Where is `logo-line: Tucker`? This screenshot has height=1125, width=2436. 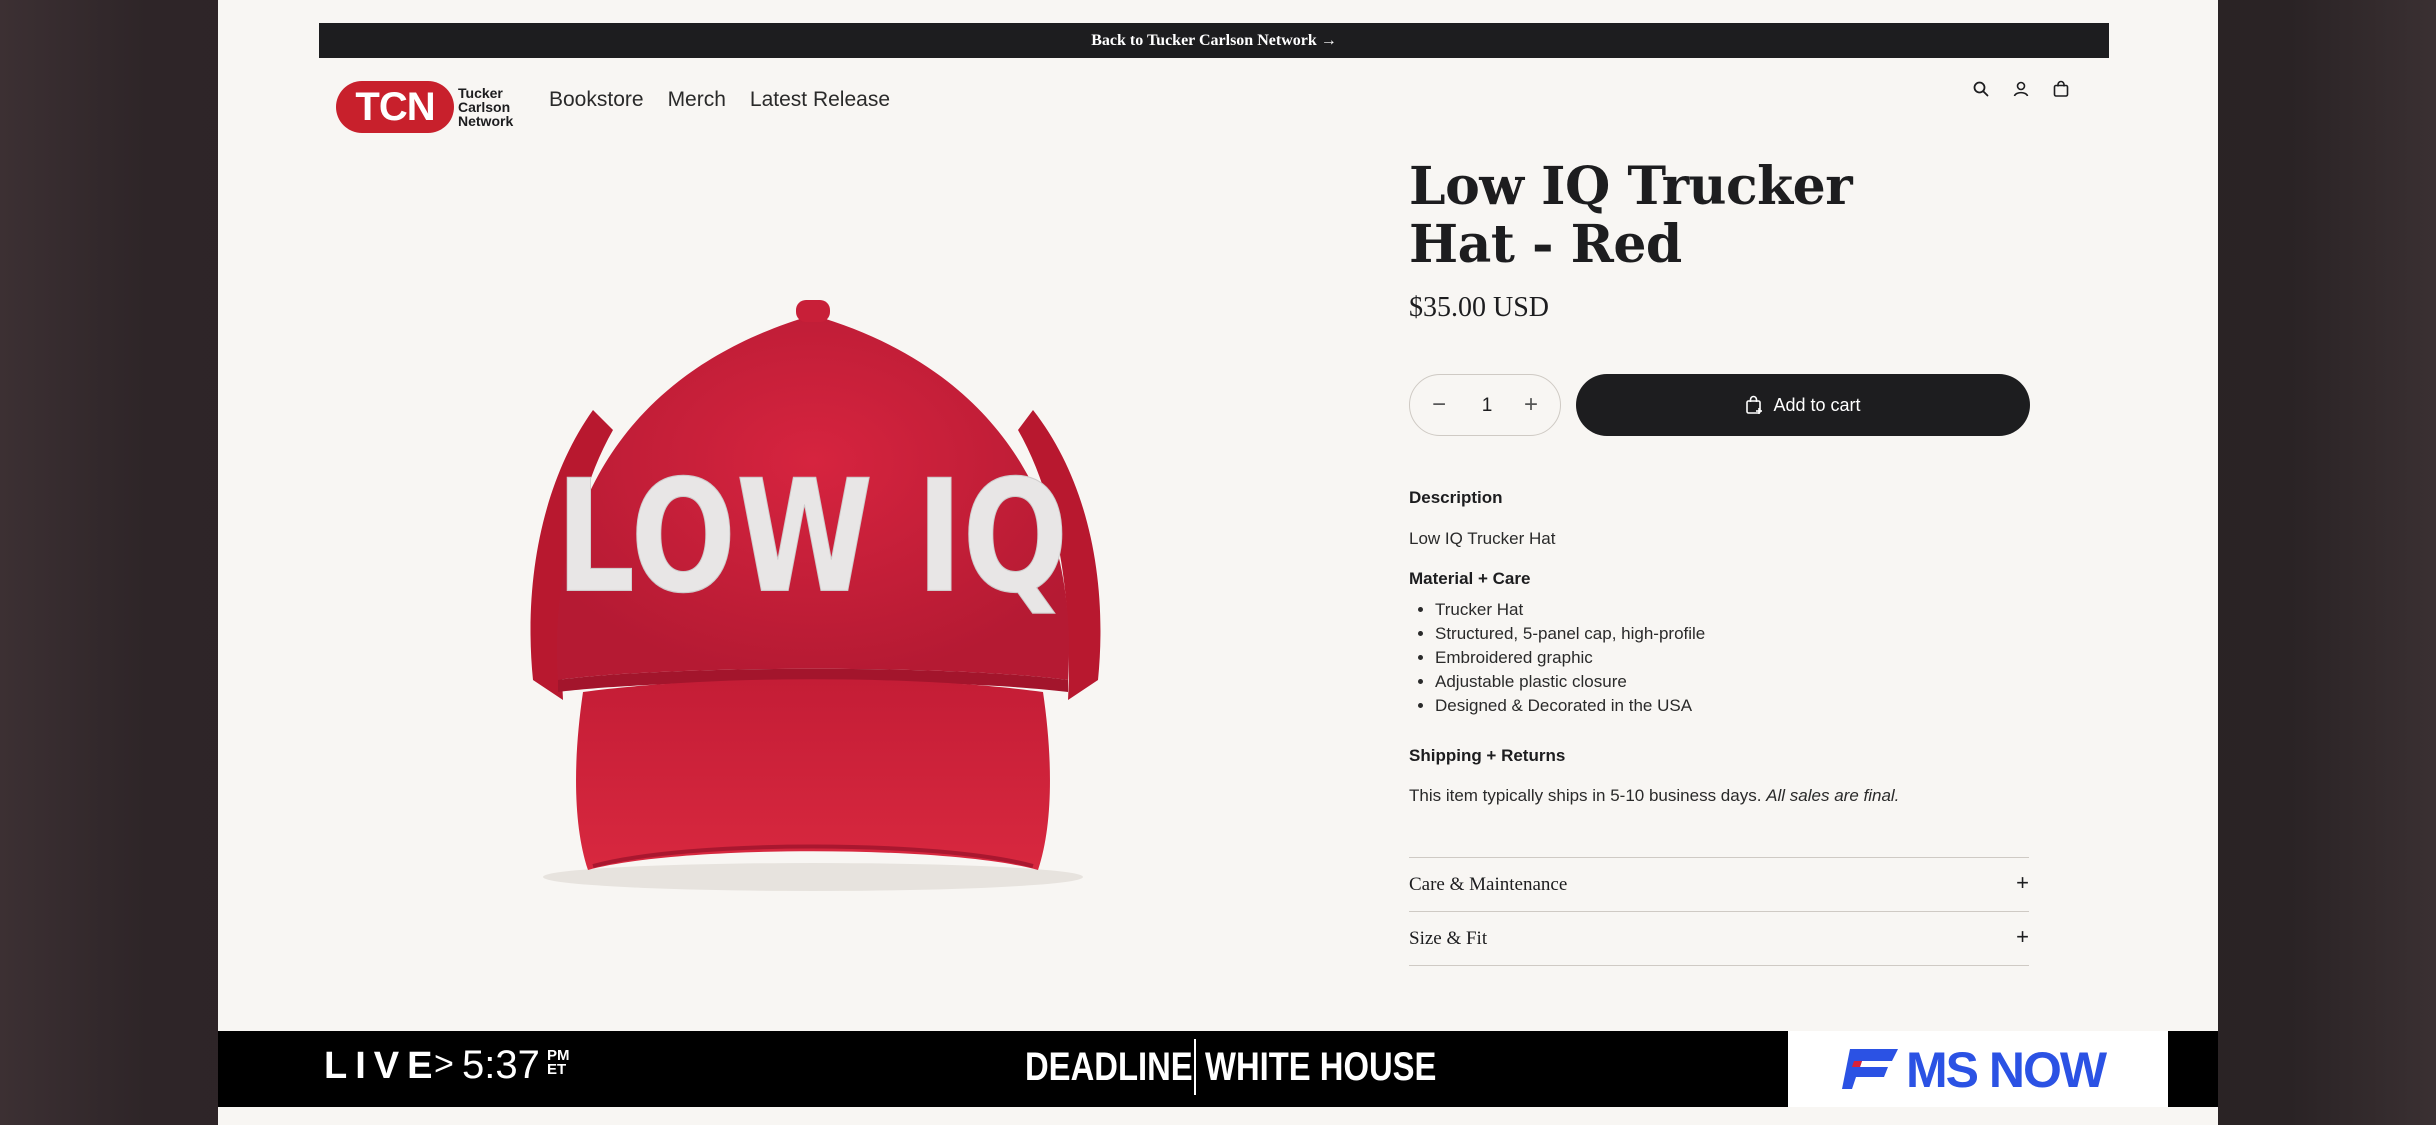
logo-line: Tucker is located at coordinates (480, 93).